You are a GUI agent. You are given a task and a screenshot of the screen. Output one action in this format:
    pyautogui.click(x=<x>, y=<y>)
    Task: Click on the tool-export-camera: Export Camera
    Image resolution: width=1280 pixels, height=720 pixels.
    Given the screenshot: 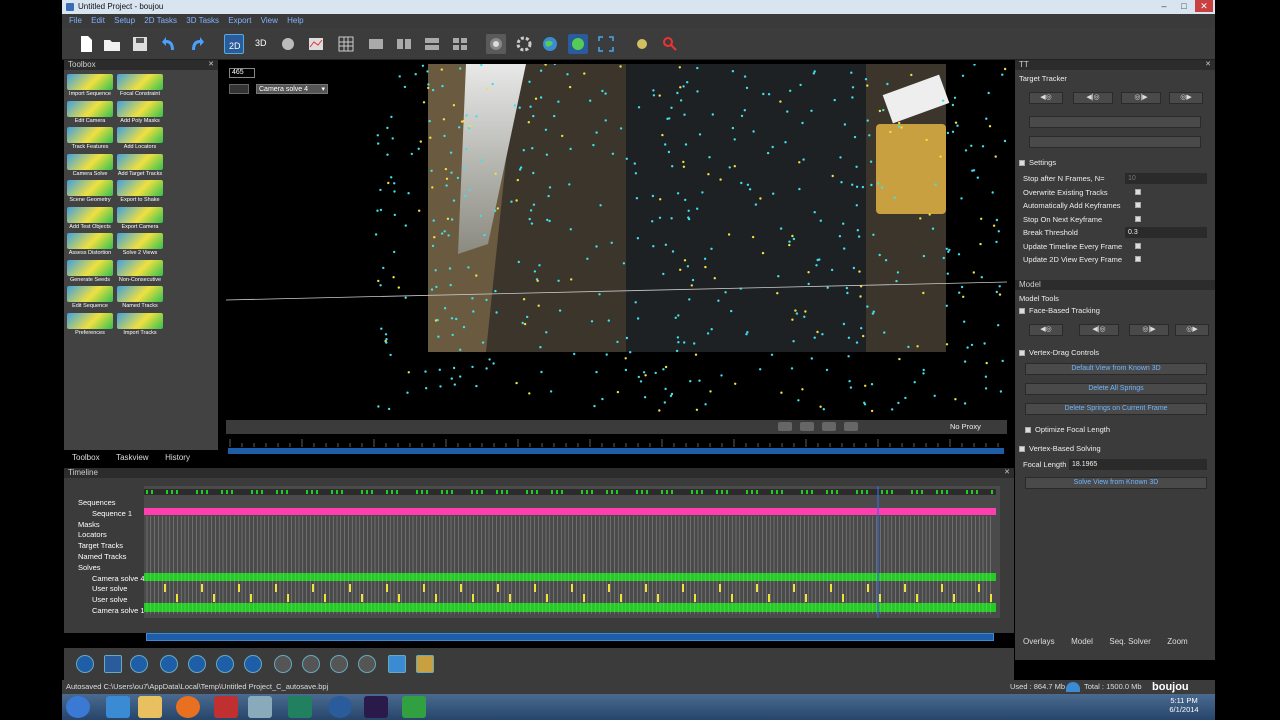 What is the action you would take?
    pyautogui.click(x=140, y=219)
    